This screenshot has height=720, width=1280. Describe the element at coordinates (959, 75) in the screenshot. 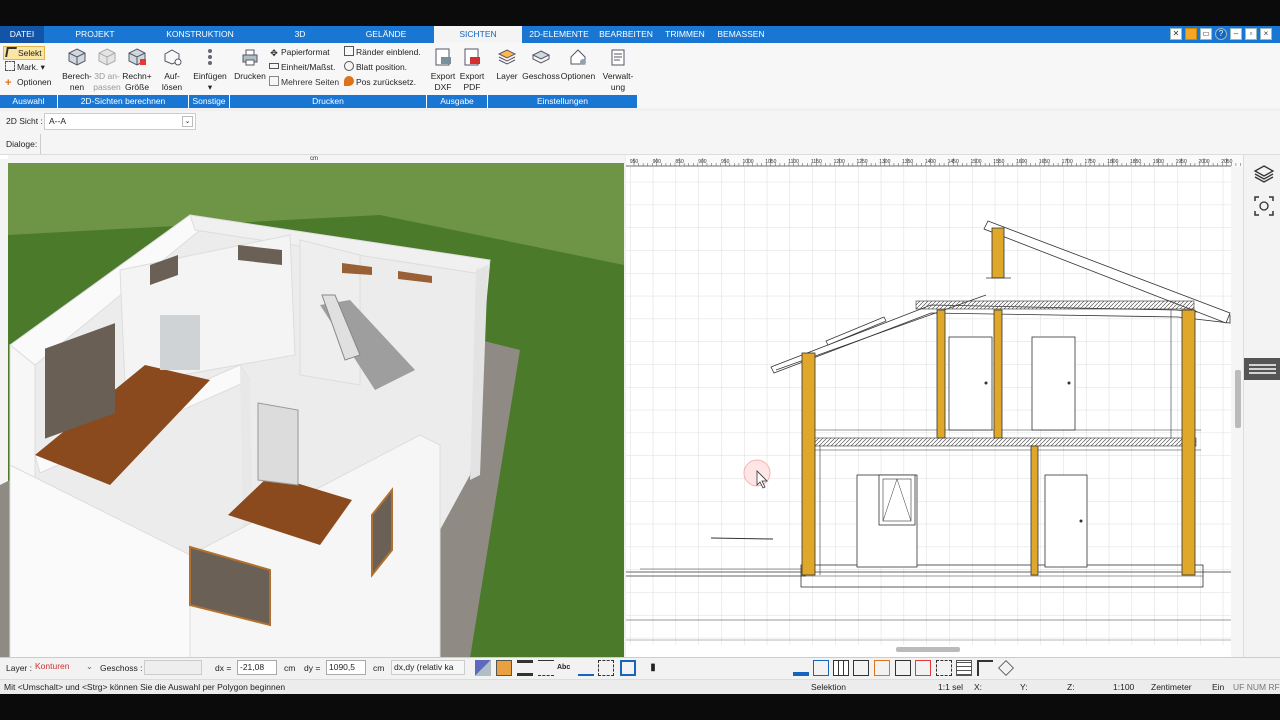

I see `ribbon-empty-area` at that location.